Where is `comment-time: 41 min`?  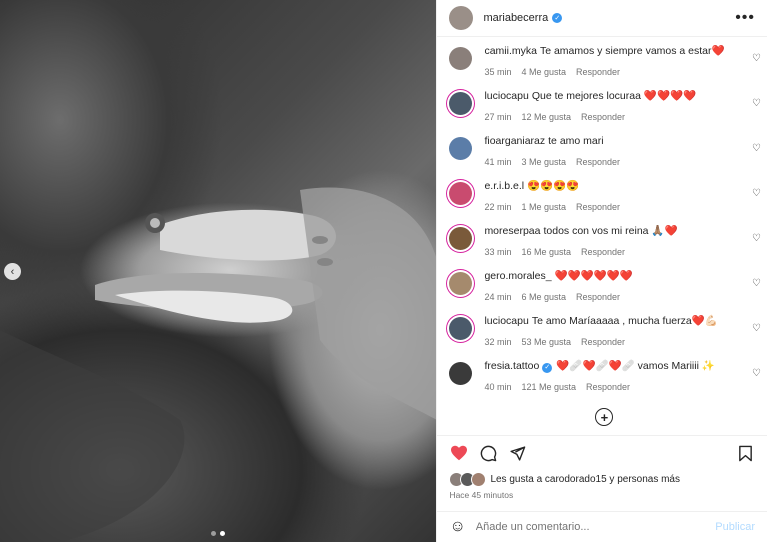 comment-time: 41 min is located at coordinates (497, 162).